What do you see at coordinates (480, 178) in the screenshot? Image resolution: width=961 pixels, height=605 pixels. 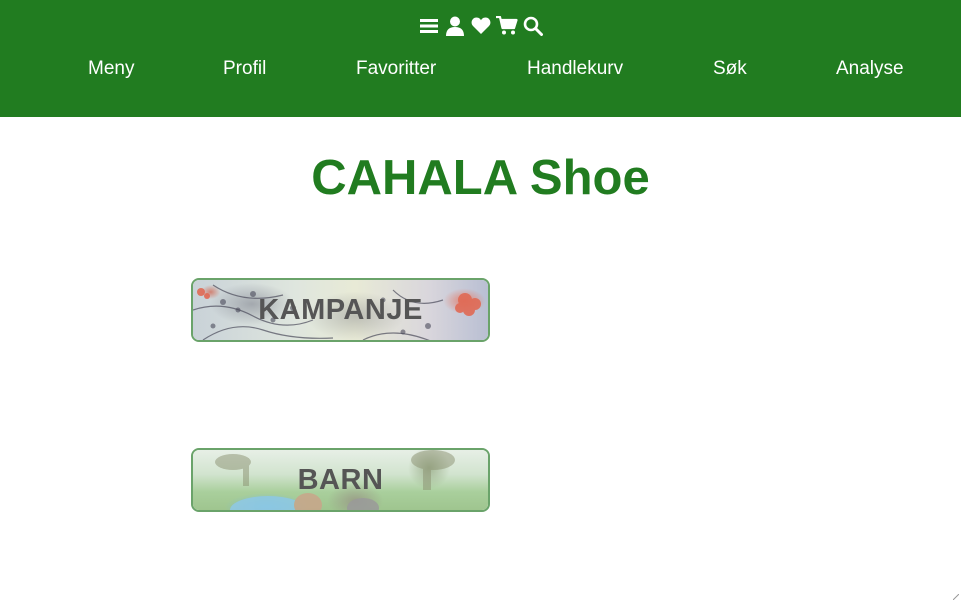 I see `page-title: CAHALA Shoe` at bounding box center [480, 178].